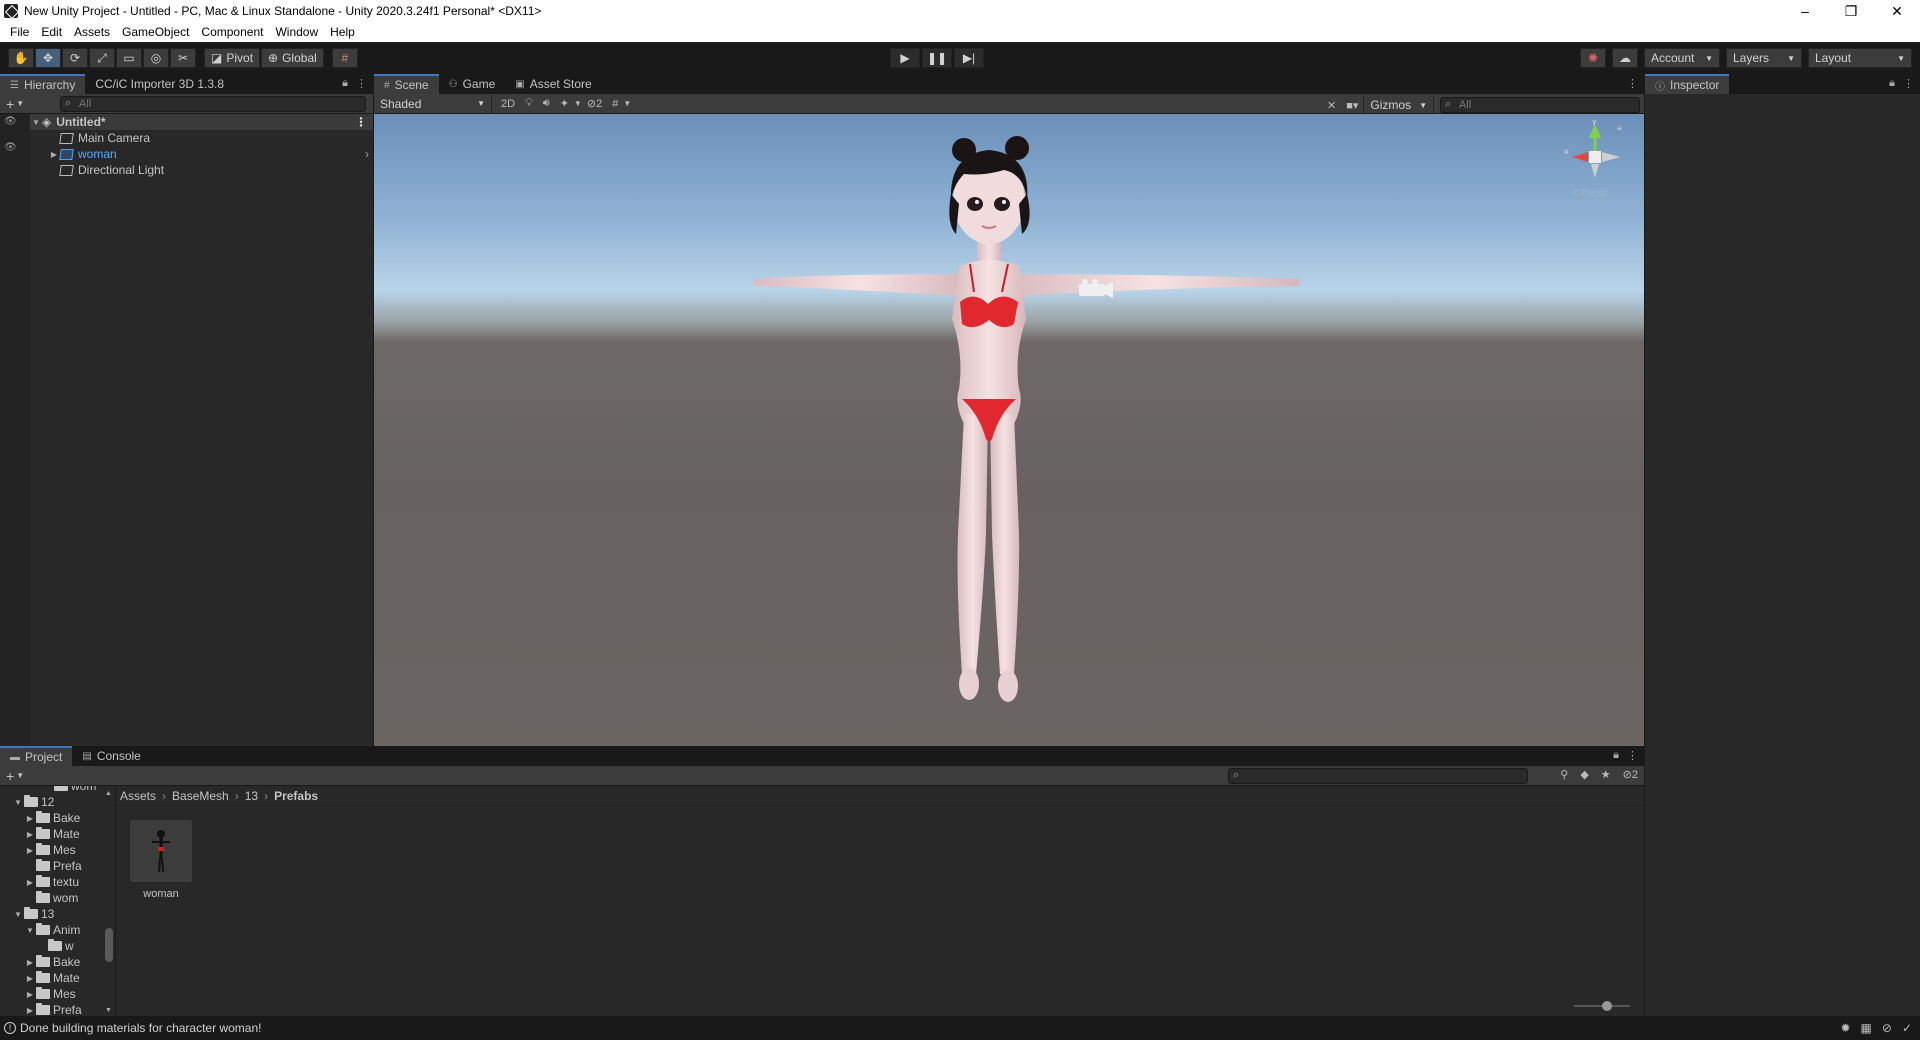 This screenshot has width=1920, height=1040. What do you see at coordinates (1588, 193) in the screenshot?
I see `persp-label: ≺ Persp` at bounding box center [1588, 193].